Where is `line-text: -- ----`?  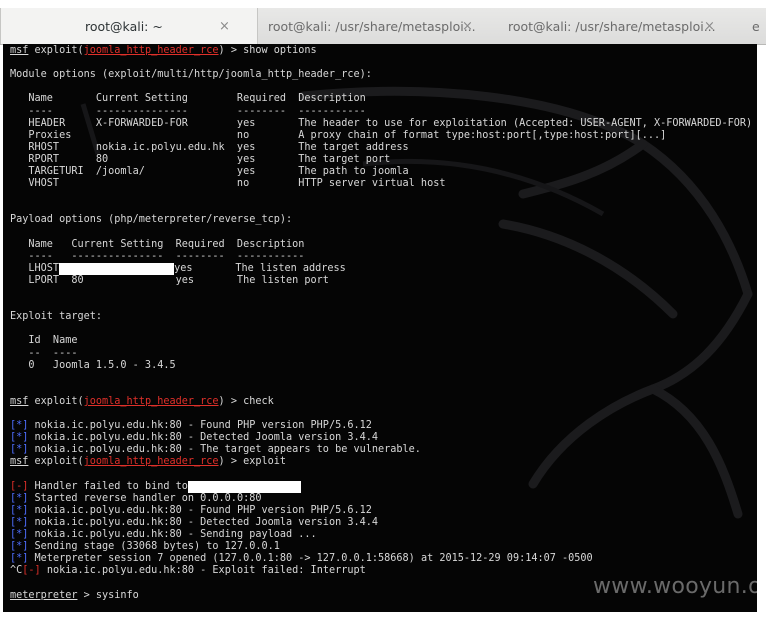 line-text: -- ---- is located at coordinates (44, 353).